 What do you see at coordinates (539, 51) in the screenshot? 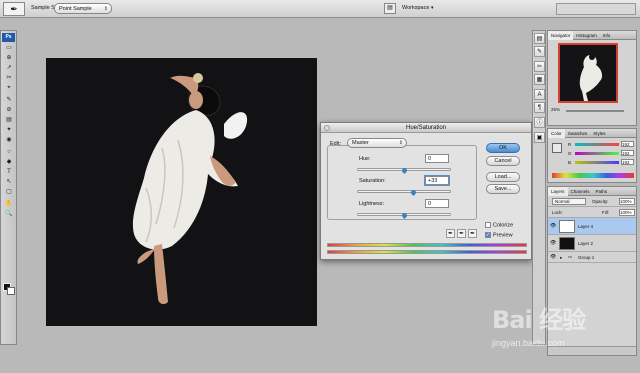
I see `tool-presets-icon: ✎` at bounding box center [539, 51].